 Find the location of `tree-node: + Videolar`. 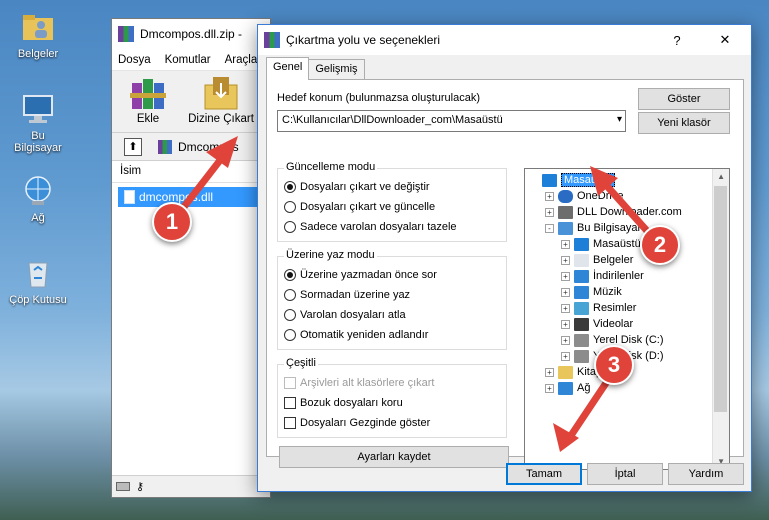

tree-node: + Videolar is located at coordinates (597, 324).